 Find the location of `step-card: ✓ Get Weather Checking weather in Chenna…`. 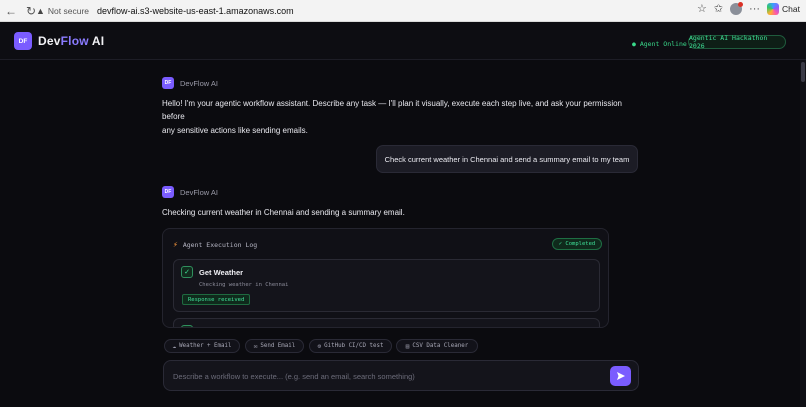

step-card: ✓ Get Weather Checking weather in Chenna… is located at coordinates (386, 285).